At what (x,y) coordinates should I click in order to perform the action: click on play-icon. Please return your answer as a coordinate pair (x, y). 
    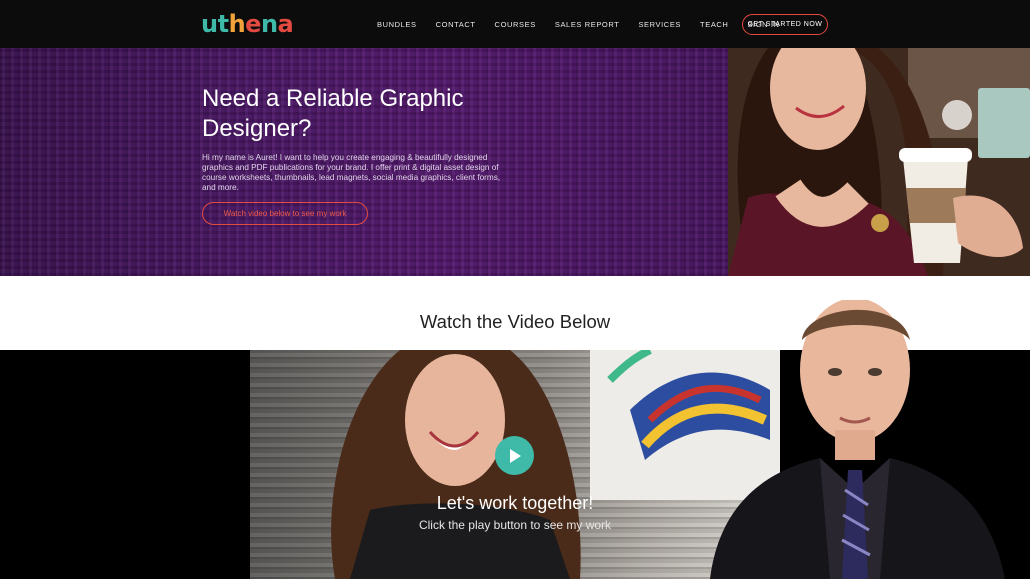
    Looking at the image, I should click on (515, 455).